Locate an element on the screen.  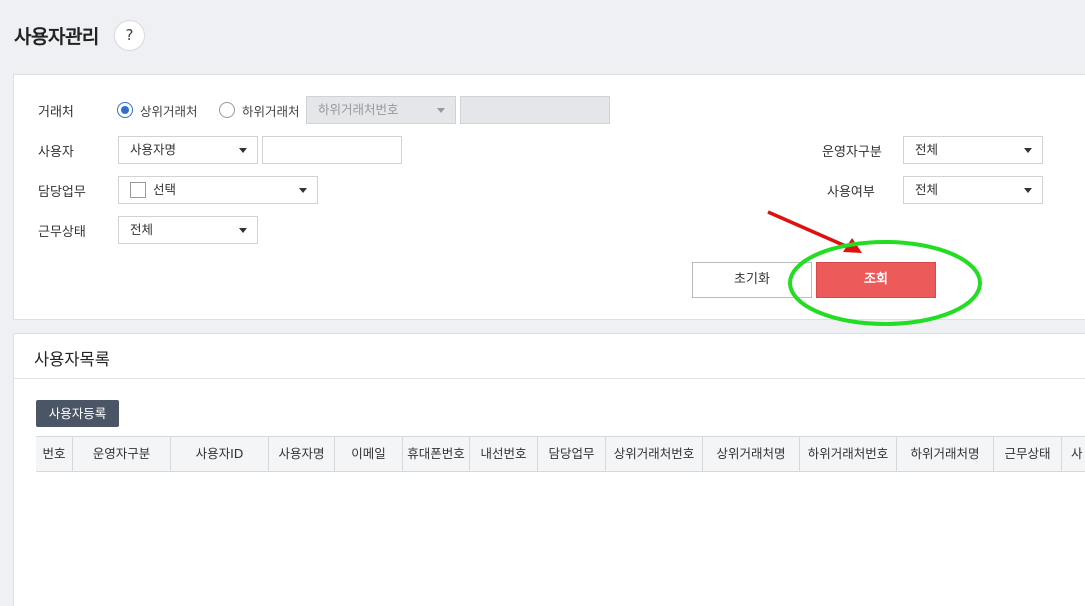
radio-lower-partner is located at coordinates (227, 110).